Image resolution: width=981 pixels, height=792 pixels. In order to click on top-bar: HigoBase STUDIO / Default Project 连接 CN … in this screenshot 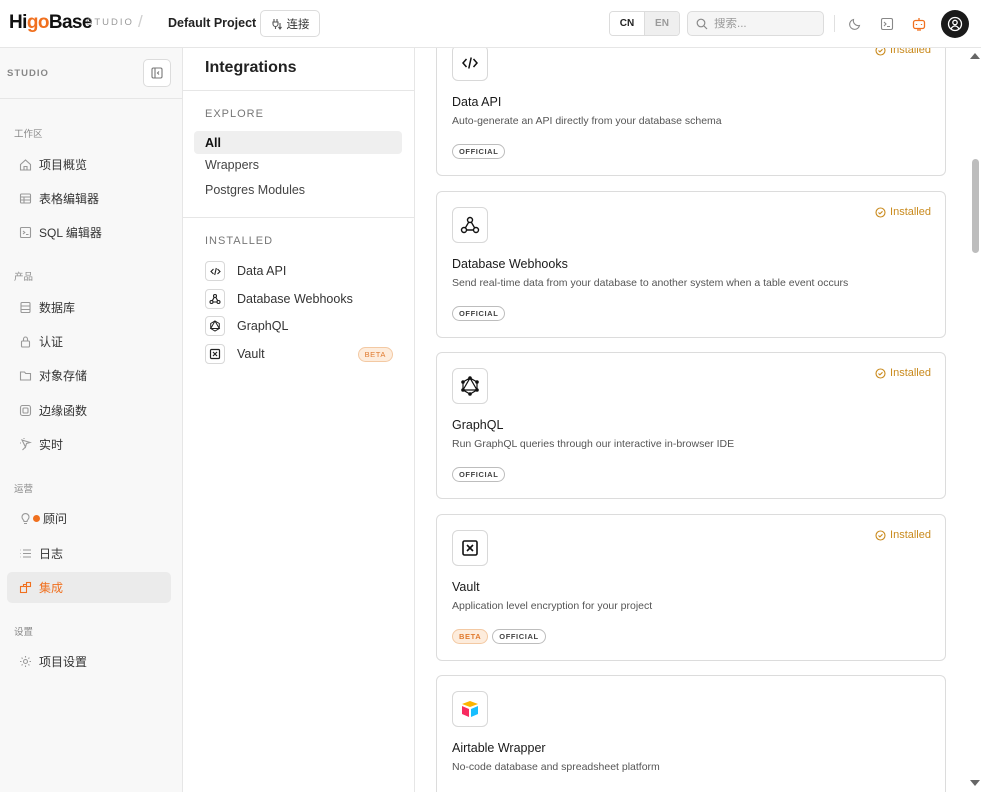, I will do `click(490, 24)`.